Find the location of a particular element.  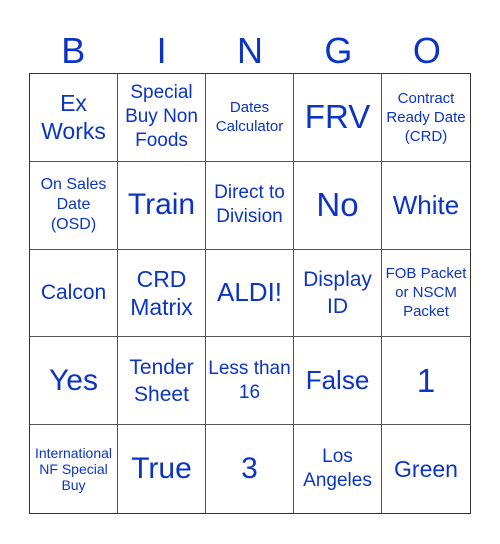

bingo-cell: No is located at coordinates (338, 205).